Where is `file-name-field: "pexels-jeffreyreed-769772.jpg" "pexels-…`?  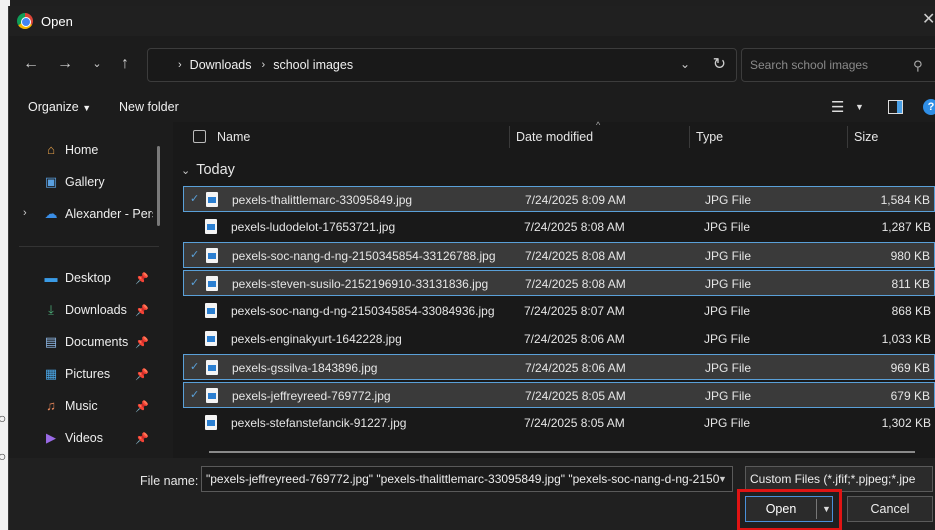 file-name-field: "pexels-jeffreyreed-769772.jpg" "pexels-… is located at coordinates (467, 479).